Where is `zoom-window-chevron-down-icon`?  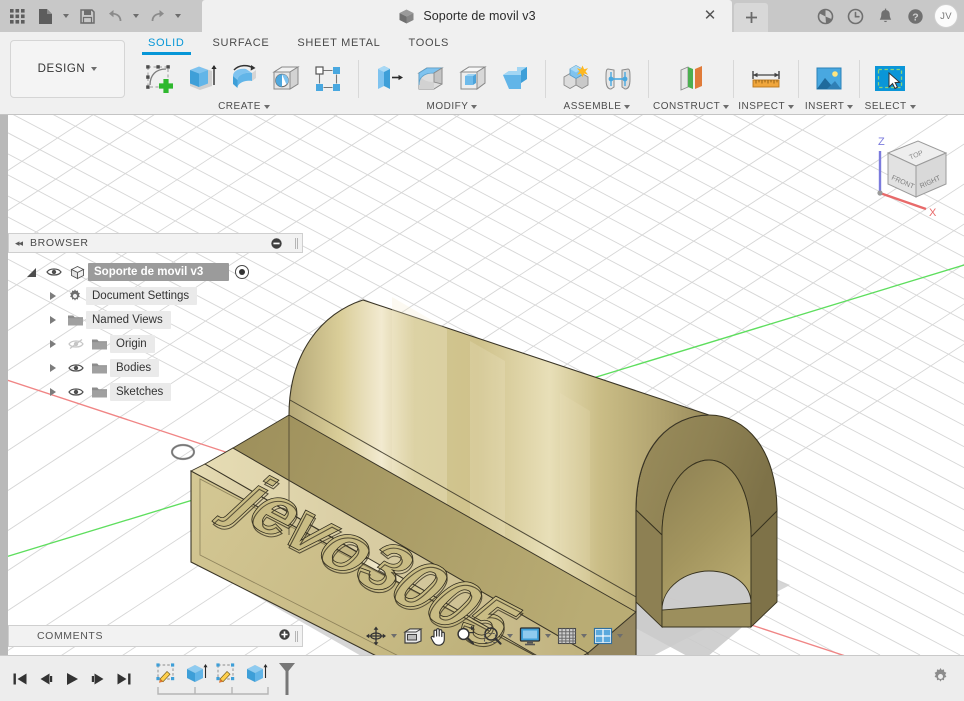 zoom-window-chevron-down-icon is located at coordinates (511, 636).